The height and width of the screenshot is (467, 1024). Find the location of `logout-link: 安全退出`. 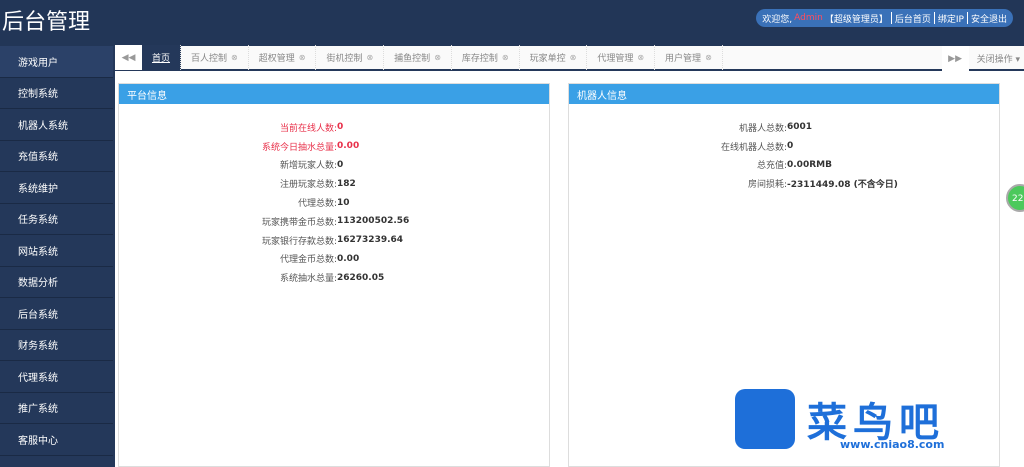

logout-link: 安全退出 is located at coordinates (989, 18).